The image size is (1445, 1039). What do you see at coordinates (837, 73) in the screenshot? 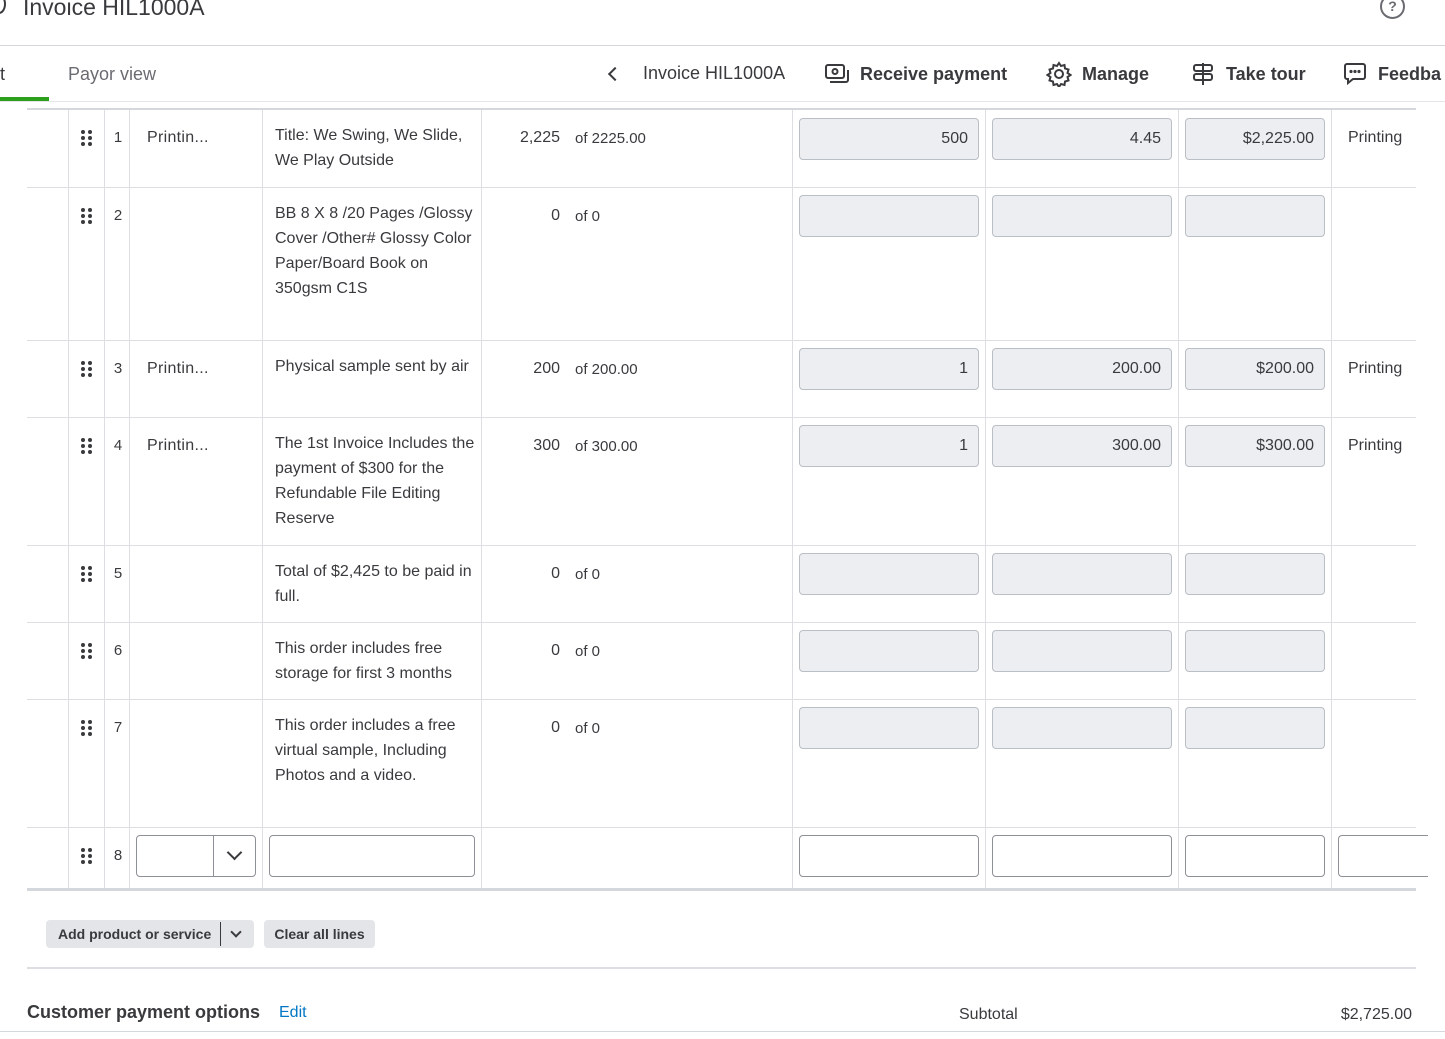
I see `receive-payment-icon` at bounding box center [837, 73].